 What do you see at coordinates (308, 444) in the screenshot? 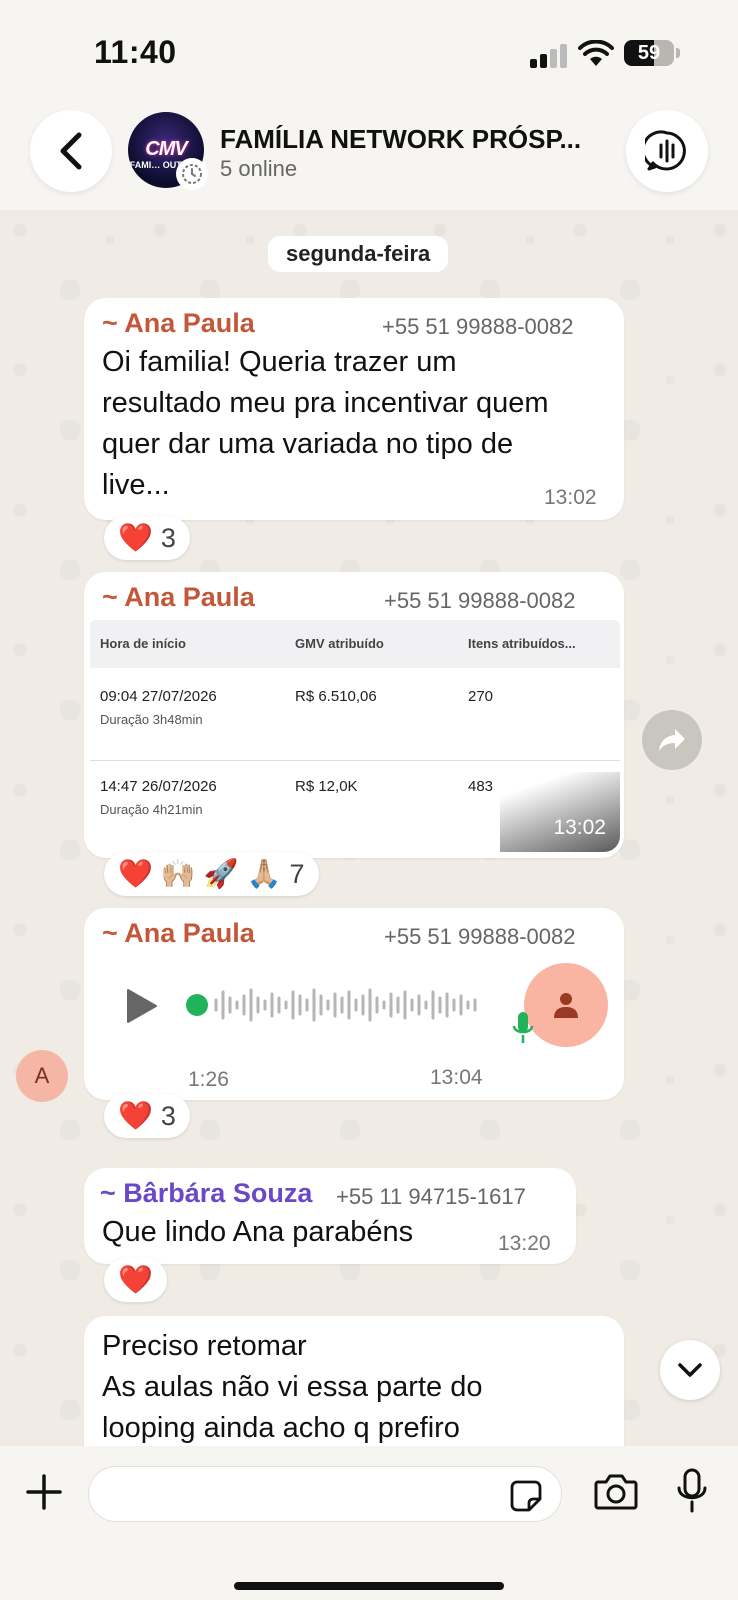
I see `message-line: quer dar uma variada no tipo de` at bounding box center [308, 444].